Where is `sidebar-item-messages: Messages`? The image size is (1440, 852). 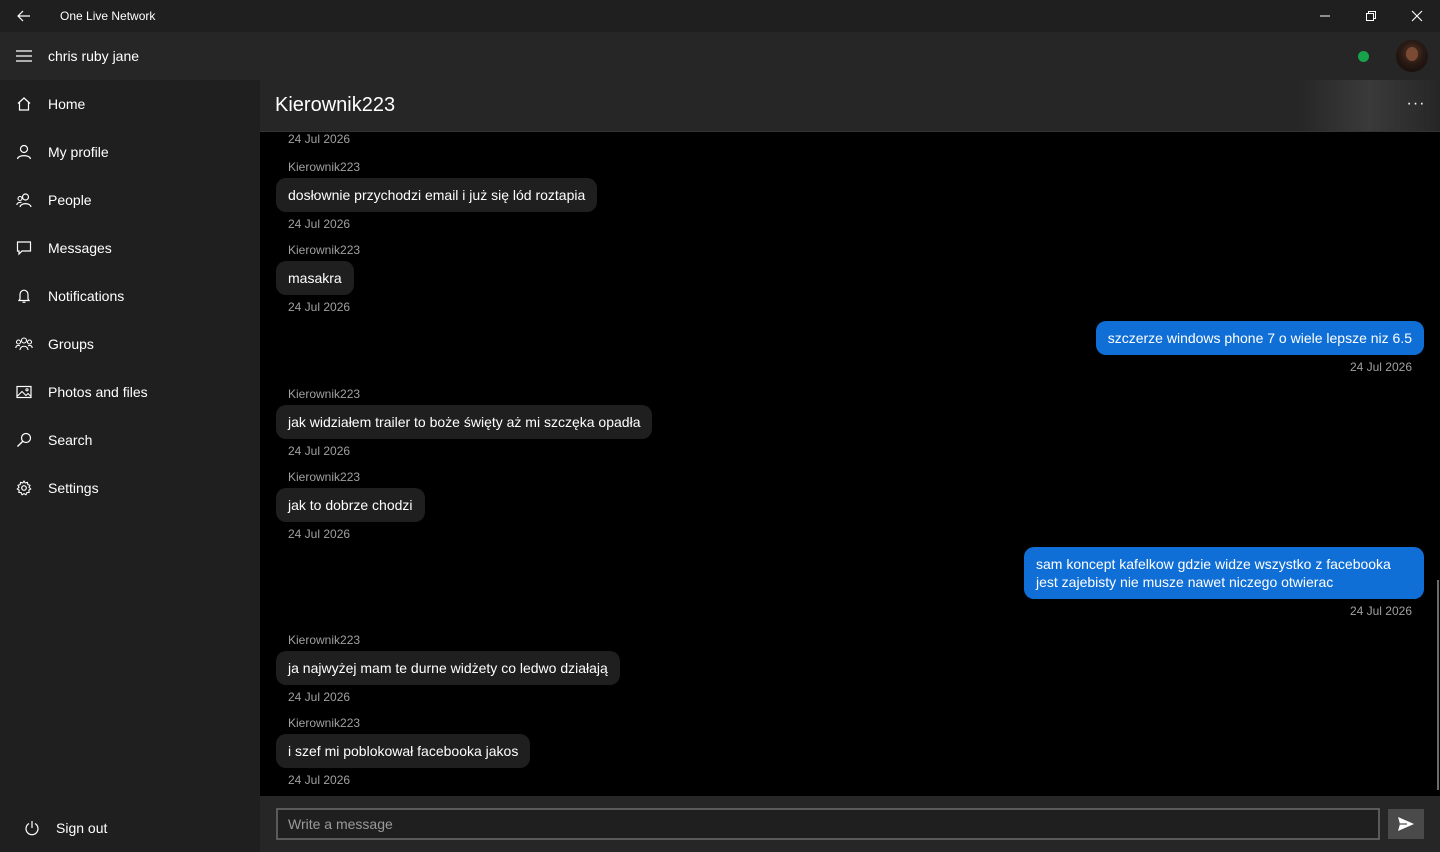 sidebar-item-messages: Messages is located at coordinates (130, 248).